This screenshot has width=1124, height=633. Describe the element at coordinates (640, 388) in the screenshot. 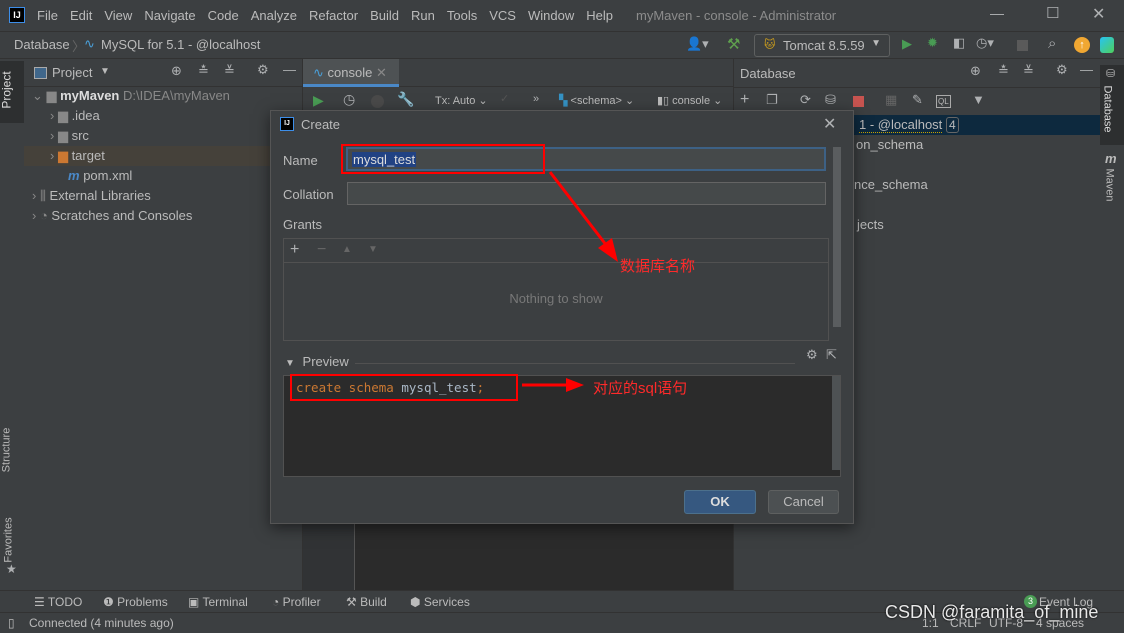

I see `annotation-sql-text: 对应的sql语句` at that location.